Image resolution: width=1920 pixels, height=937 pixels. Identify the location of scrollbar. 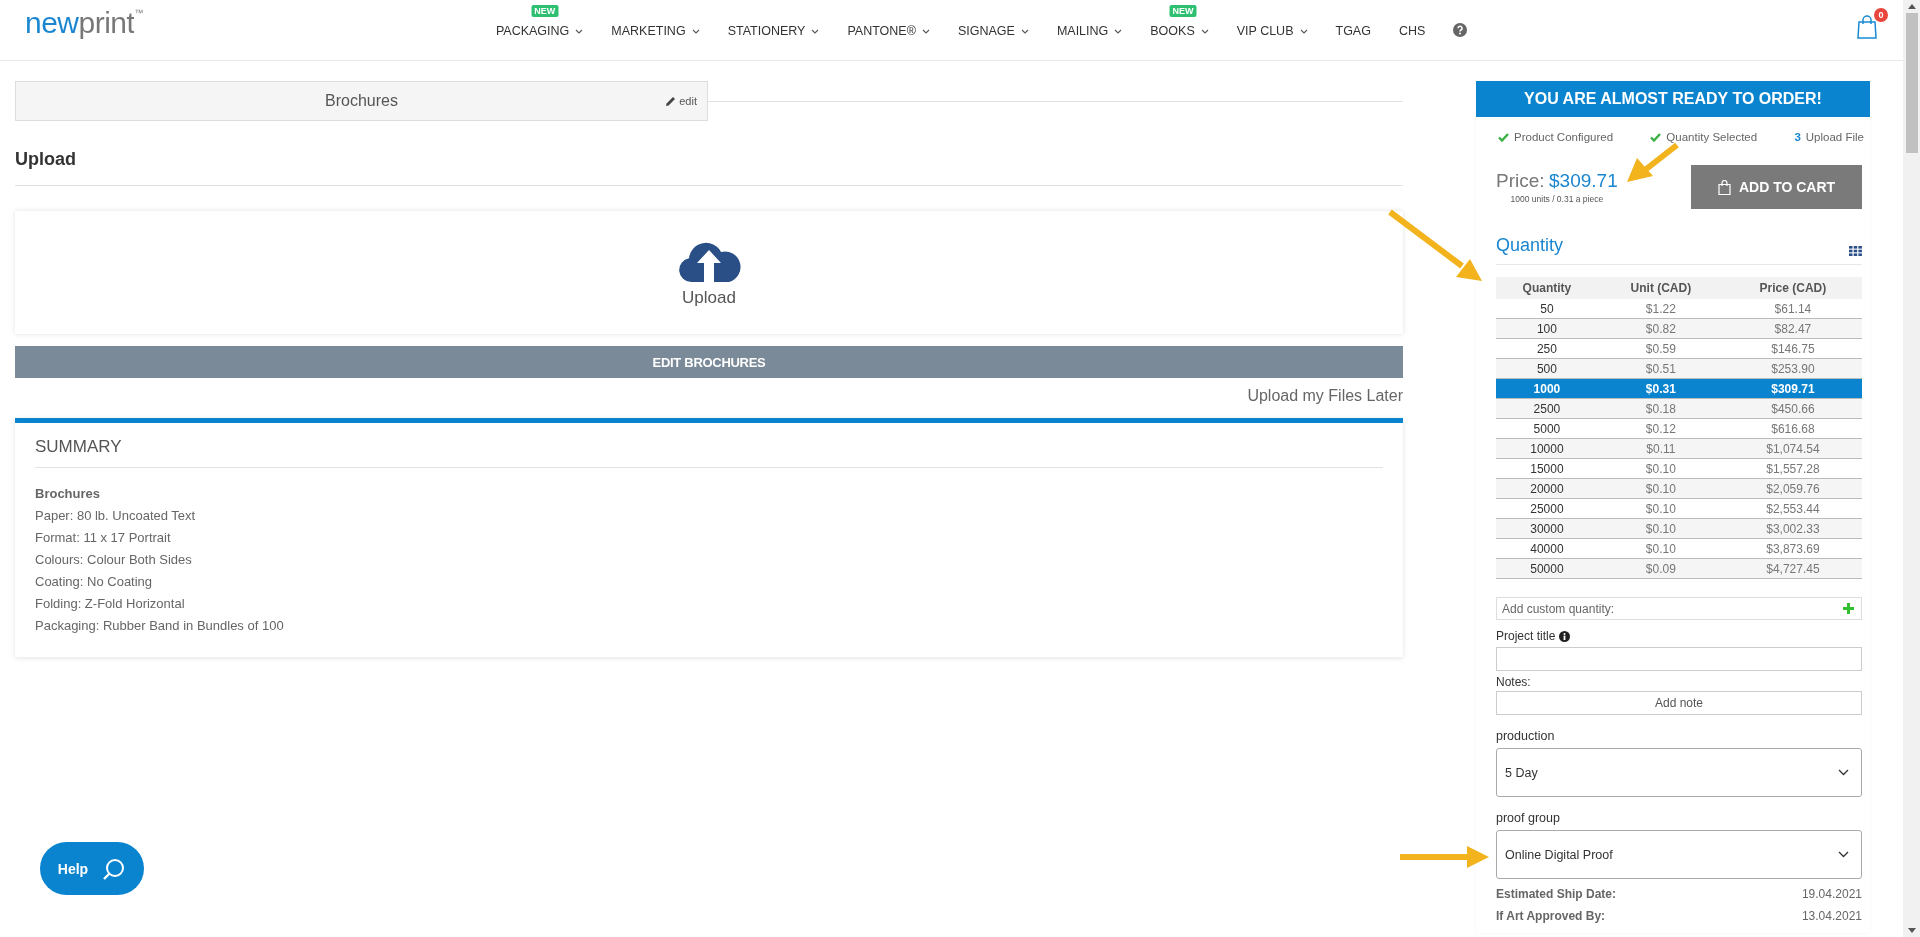
(1911, 468).